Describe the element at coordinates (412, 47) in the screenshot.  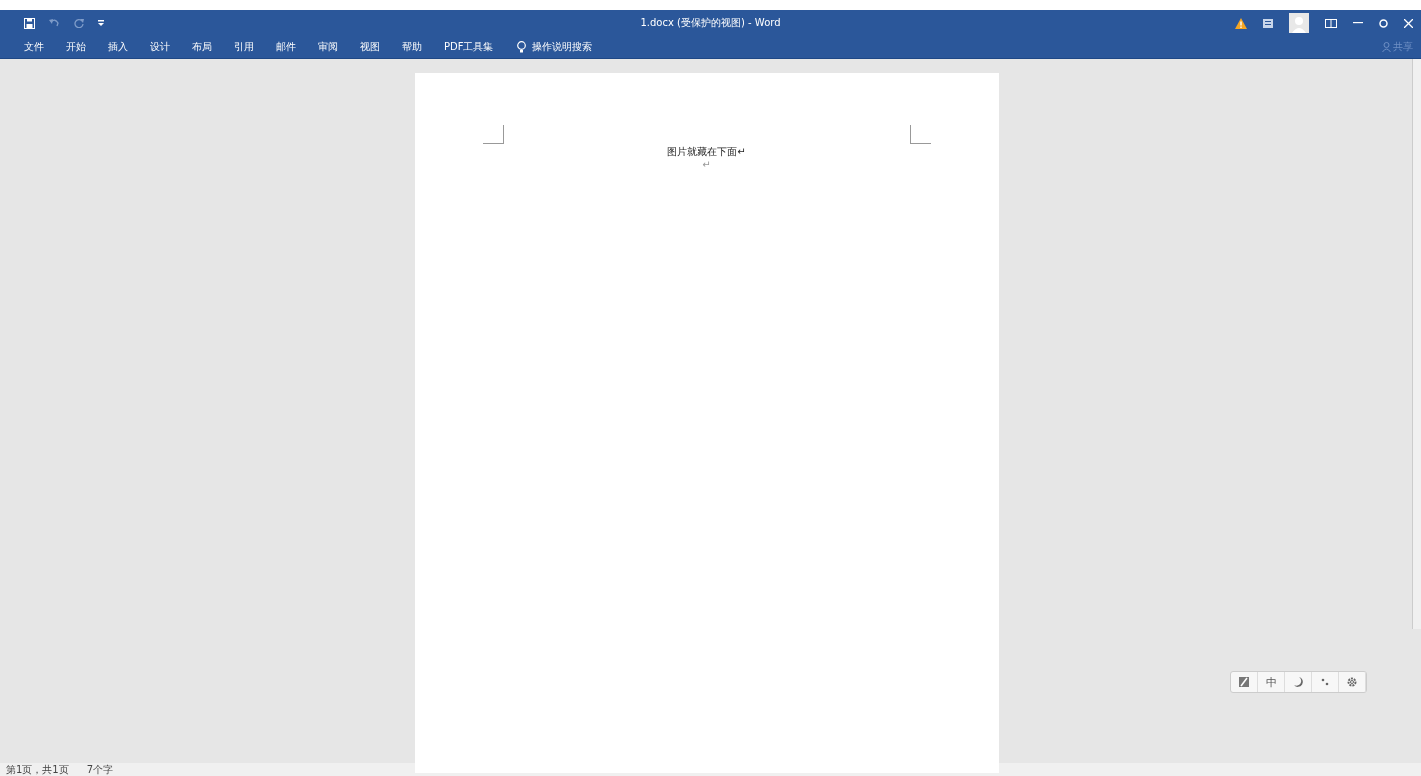
I see `ribbon-tab: 帮助` at that location.